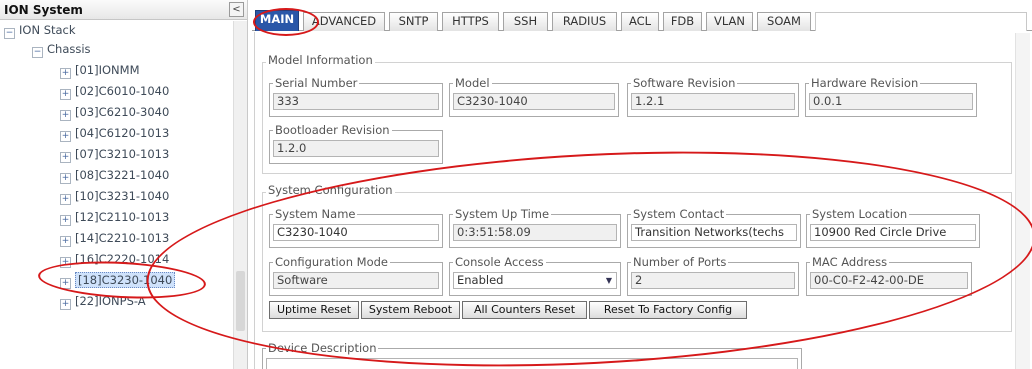 Image resolution: width=1032 pixels, height=369 pixels. Describe the element at coordinates (850, 262) in the screenshot. I see `mac-address-label: MAC Address` at that location.